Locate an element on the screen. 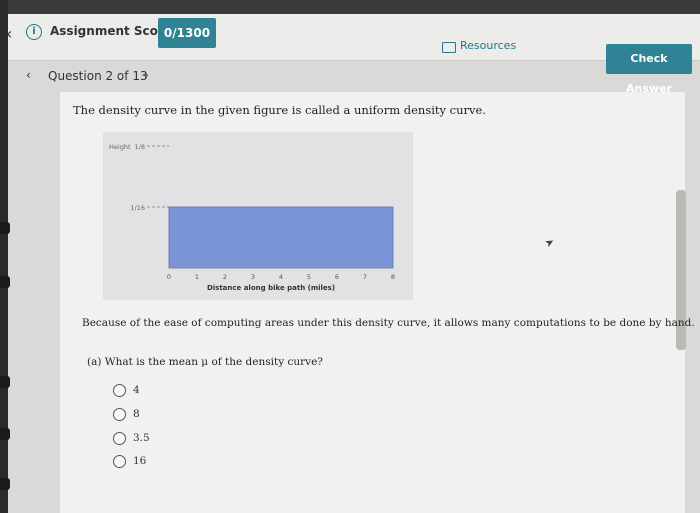 This screenshot has width=700, height=513. info-icon: i is located at coordinates (34, 32).